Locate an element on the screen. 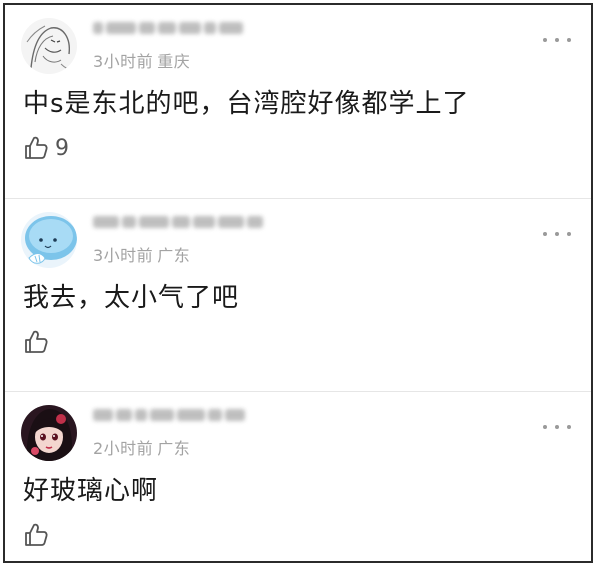 This screenshot has height=569, width=600. comment-location: 重庆 is located at coordinates (174, 61).